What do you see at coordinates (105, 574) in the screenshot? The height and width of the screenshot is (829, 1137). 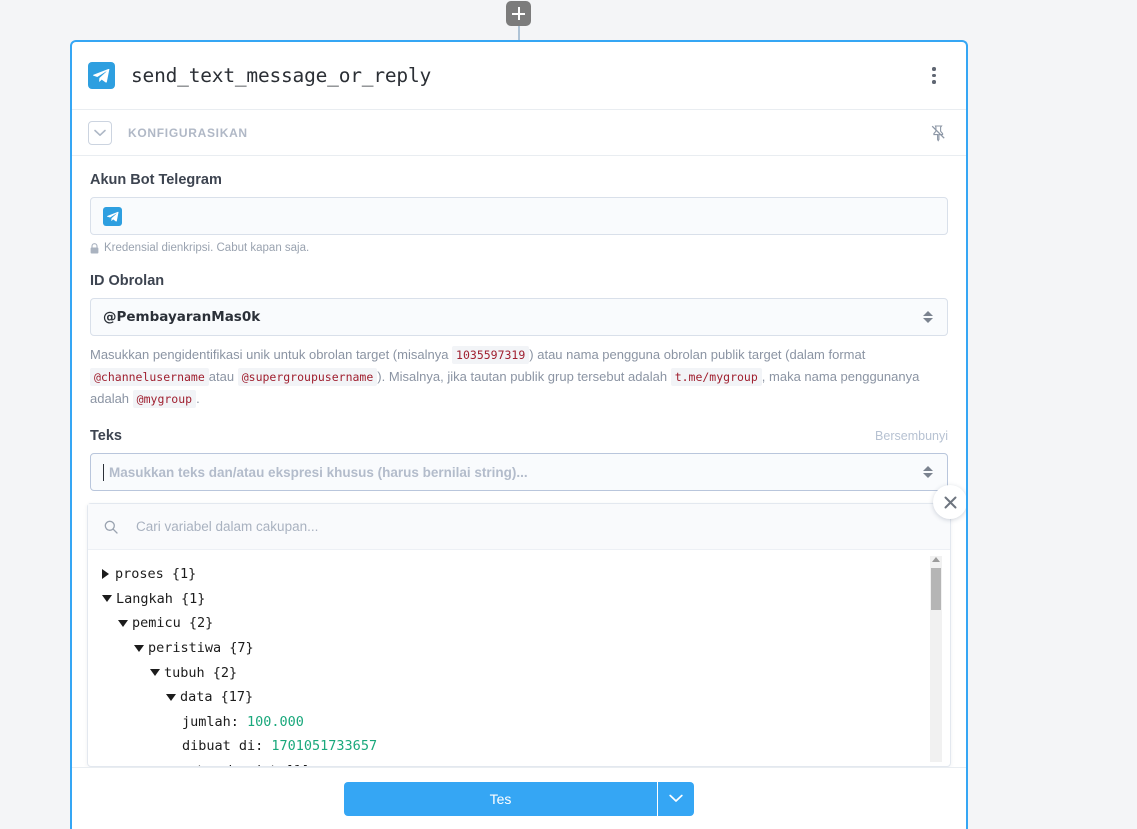 I see `chevron-right-icon` at bounding box center [105, 574].